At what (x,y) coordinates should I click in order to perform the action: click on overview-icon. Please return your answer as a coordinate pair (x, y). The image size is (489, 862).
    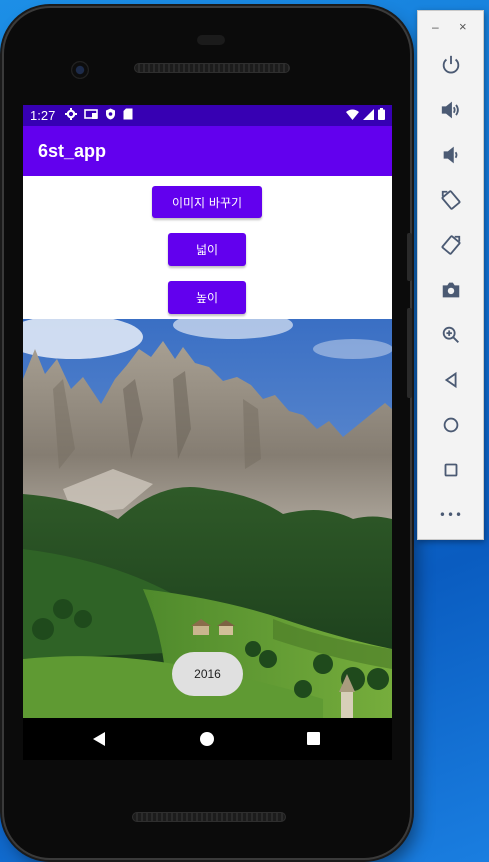
    Looking at the image, I should click on (451, 470).